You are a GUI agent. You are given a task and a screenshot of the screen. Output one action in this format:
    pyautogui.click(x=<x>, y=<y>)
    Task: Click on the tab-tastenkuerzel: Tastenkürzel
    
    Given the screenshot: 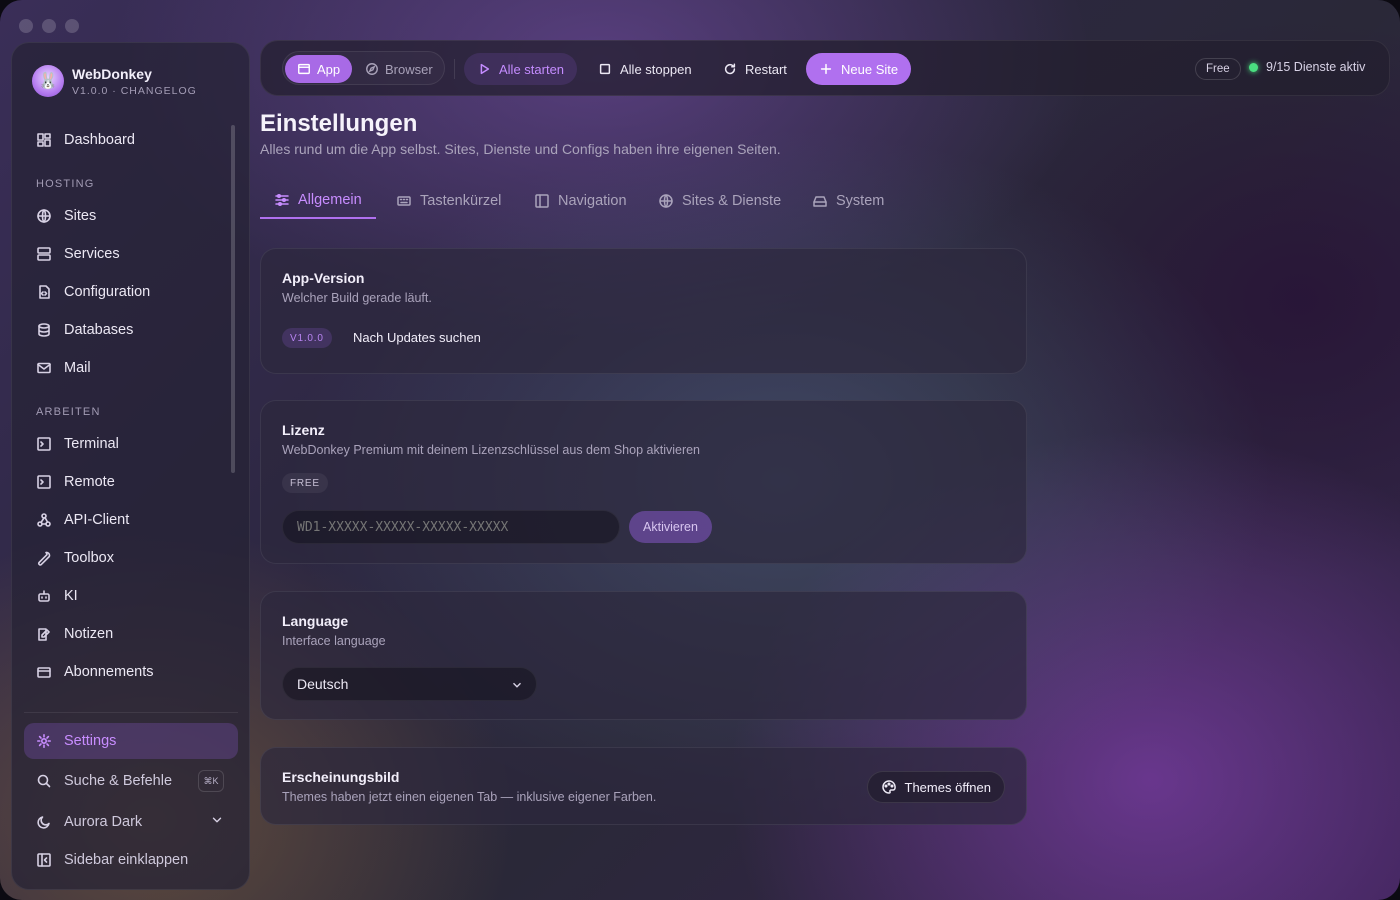 What is the action you would take?
    pyautogui.click(x=448, y=200)
    